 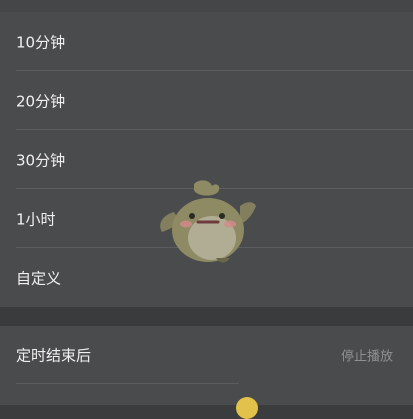 What do you see at coordinates (206, 6) in the screenshot?
I see `top-strip` at bounding box center [206, 6].